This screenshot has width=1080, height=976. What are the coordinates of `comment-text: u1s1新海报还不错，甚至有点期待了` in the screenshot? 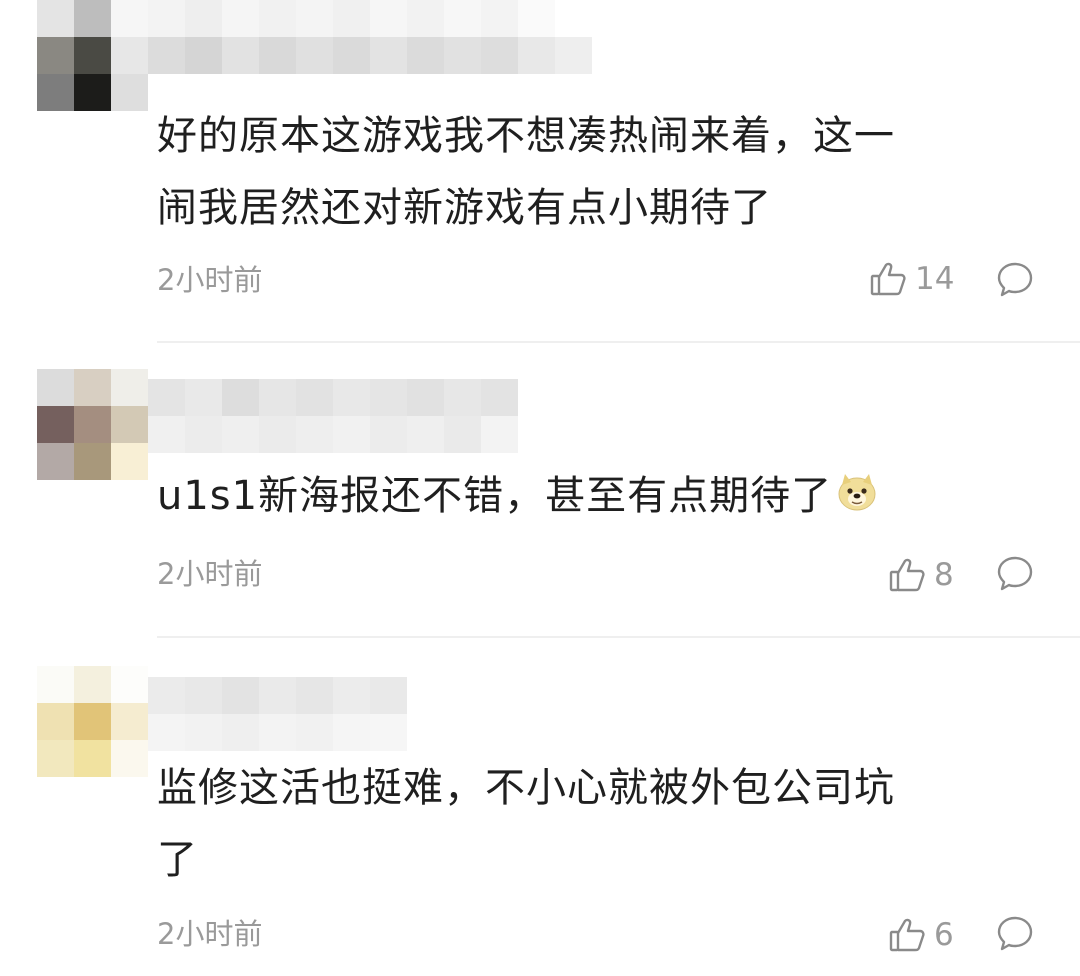 It's located at (597, 496).